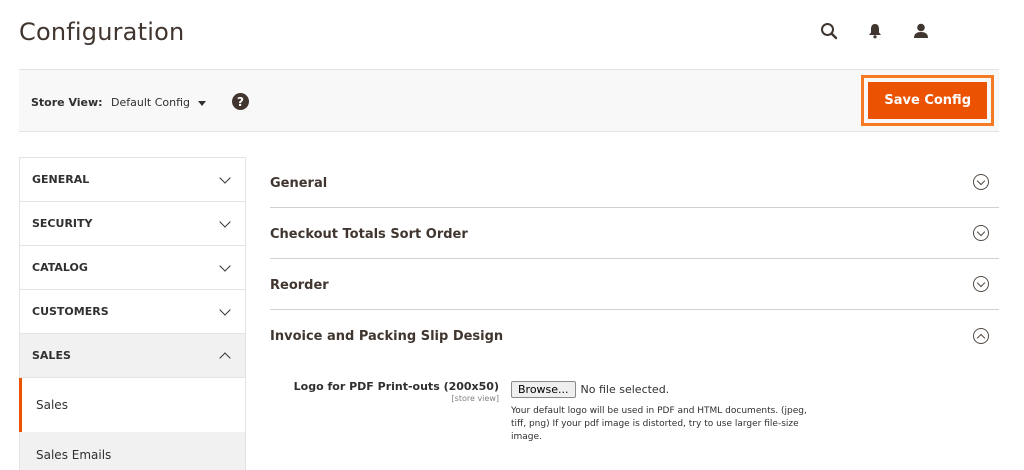 The height and width of the screenshot is (470, 1024). What do you see at coordinates (70, 311) in the screenshot?
I see `sidebar-item-label: CUSTOMERS` at bounding box center [70, 311].